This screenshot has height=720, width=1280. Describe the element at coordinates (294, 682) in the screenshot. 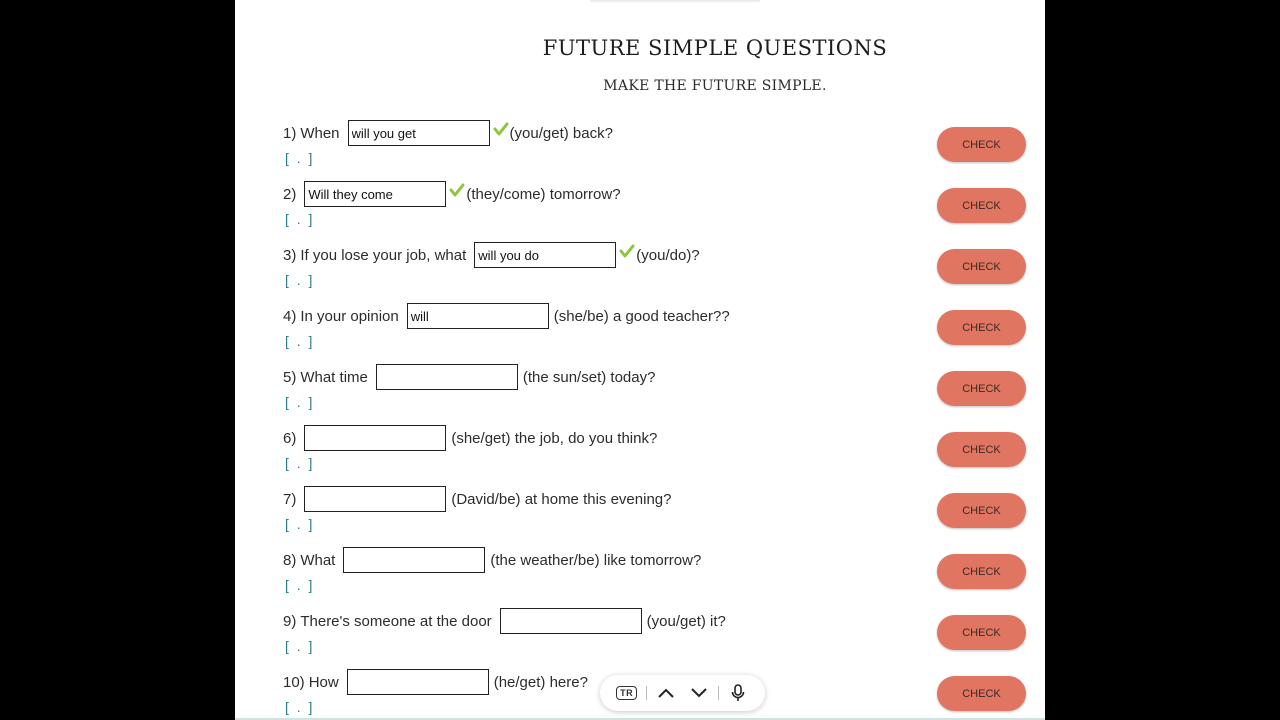

I see `question-number: 10)` at that location.